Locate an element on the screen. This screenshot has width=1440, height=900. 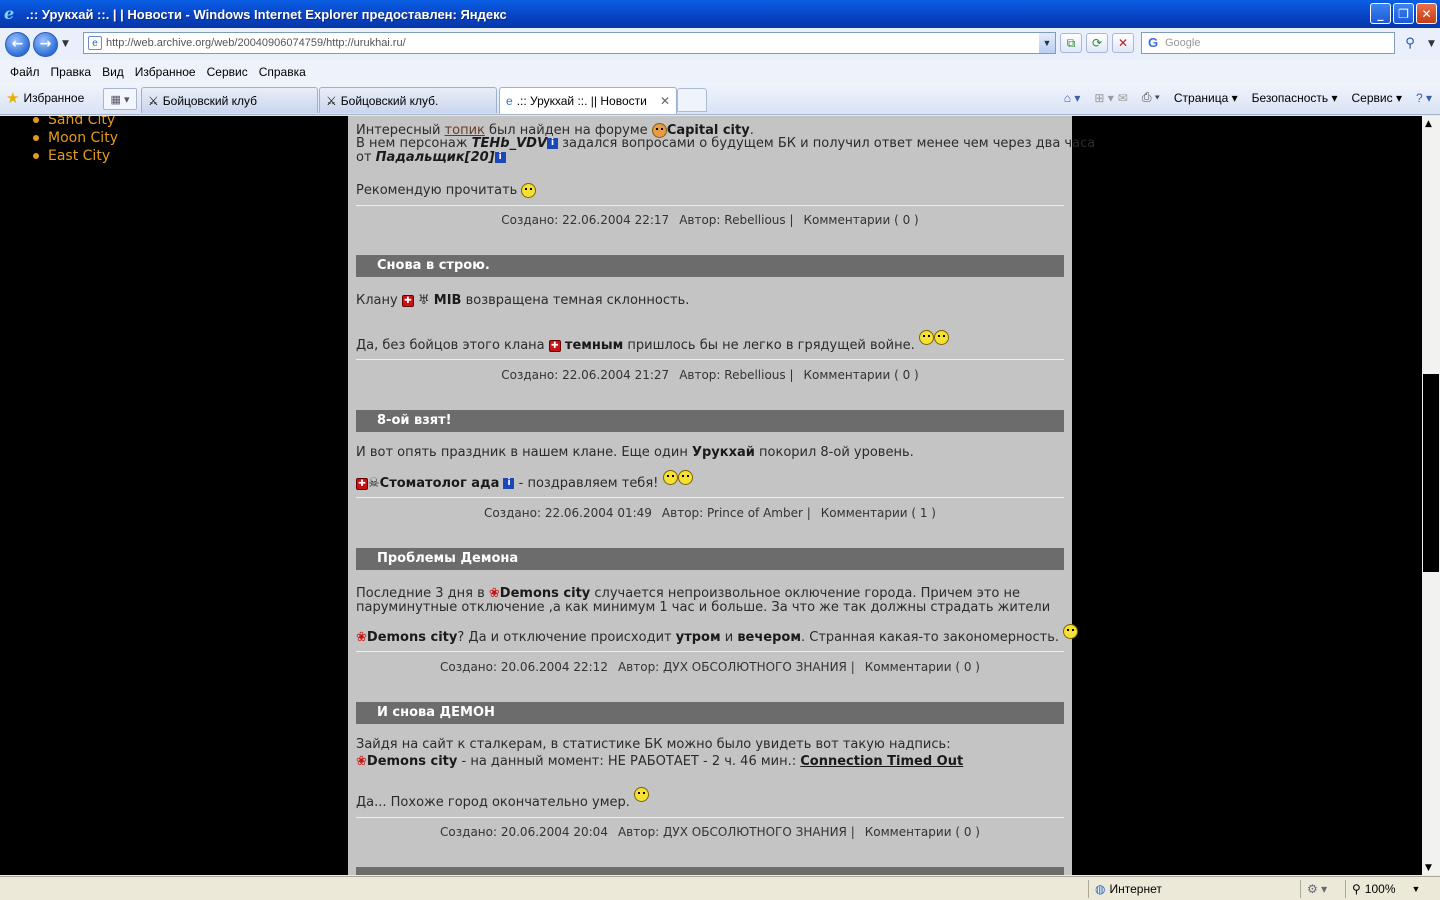
page-icon: e is located at coordinates (95, 43).